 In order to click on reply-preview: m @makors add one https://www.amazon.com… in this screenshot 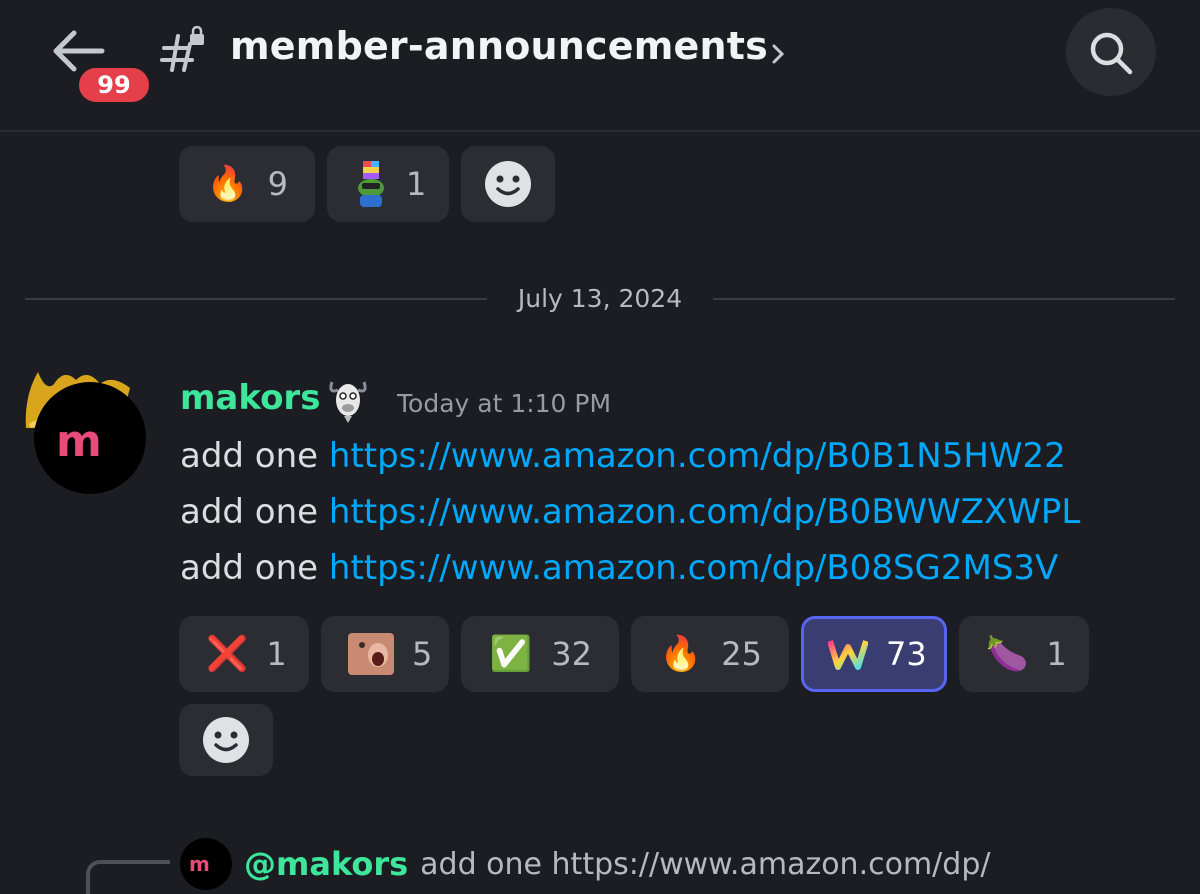, I will do `click(585, 864)`.